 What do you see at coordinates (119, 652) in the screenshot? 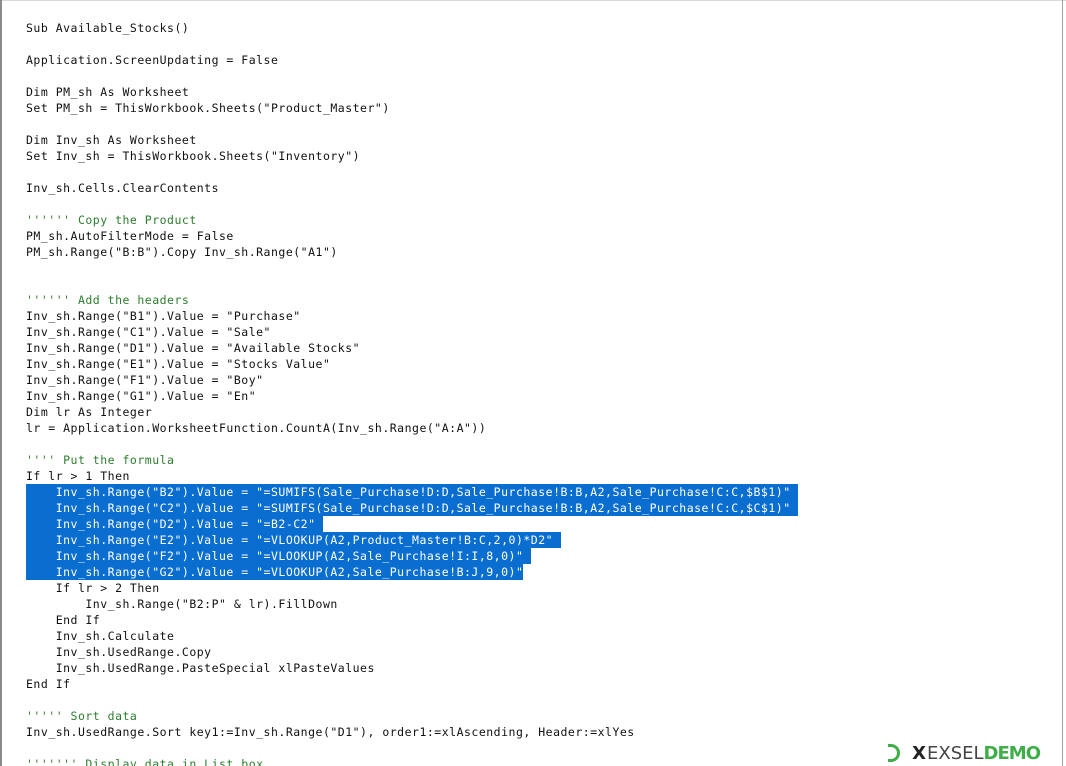
I see `code-line-text: Inv_sh.UsedRange.Copy` at bounding box center [119, 652].